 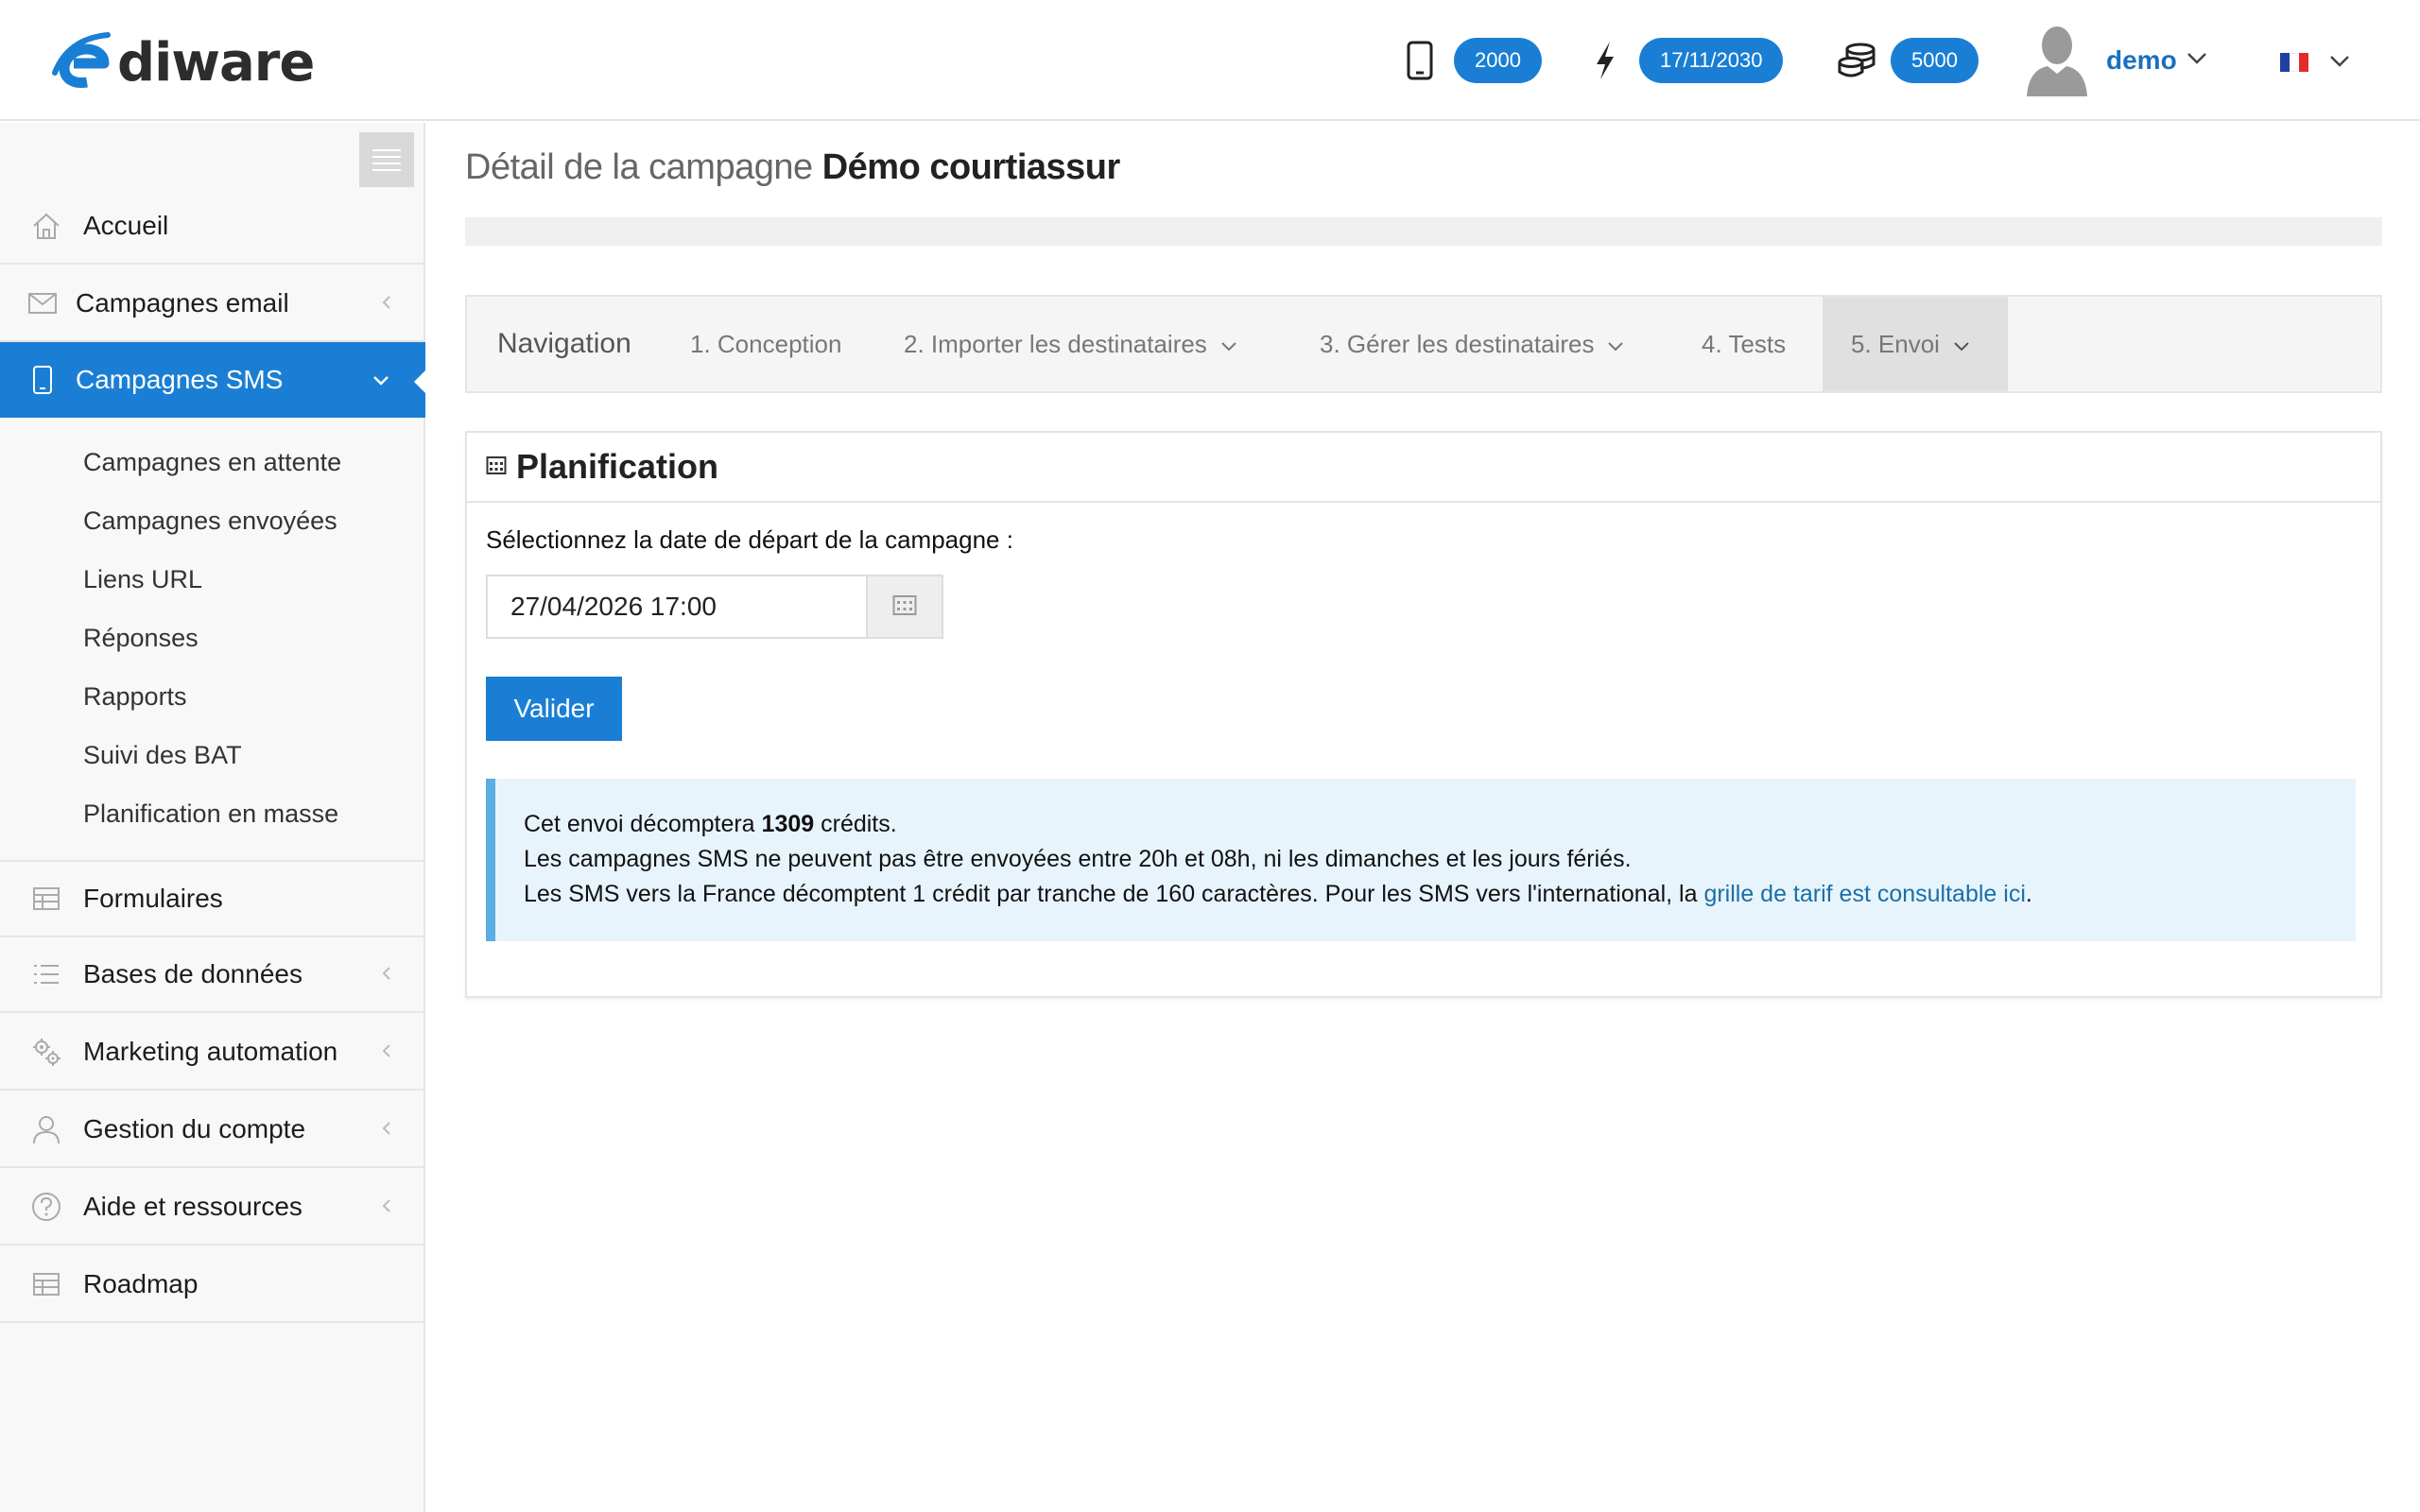 What do you see at coordinates (85, 59) in the screenshot?
I see `logo-e-icon` at bounding box center [85, 59].